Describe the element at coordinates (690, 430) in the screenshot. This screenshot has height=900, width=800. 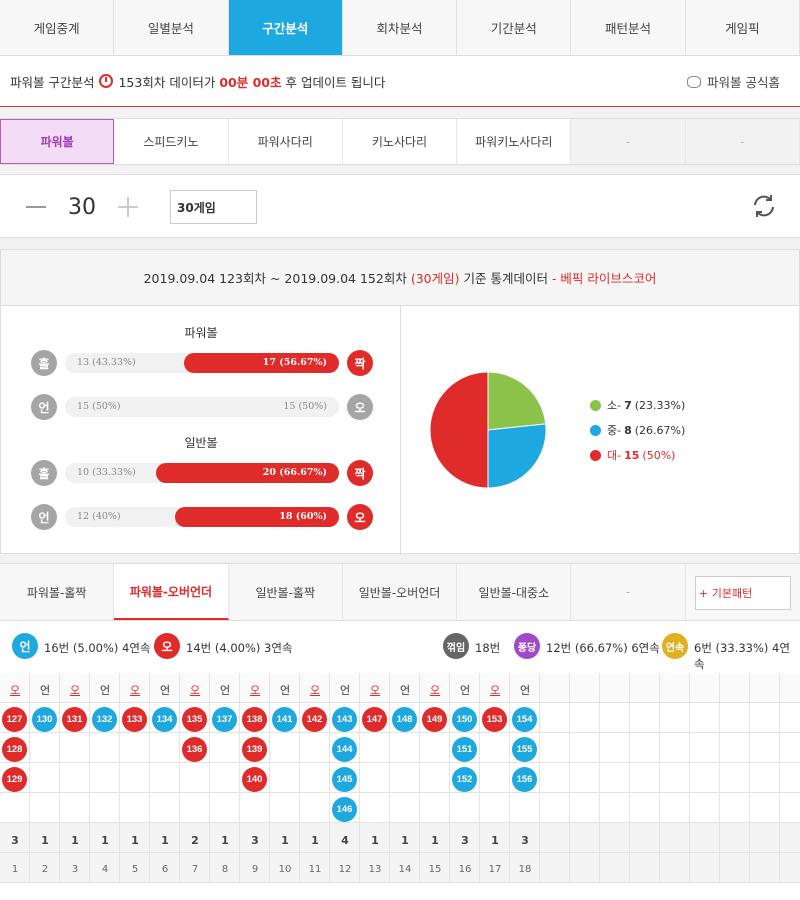
I see `pie-legend-item: 중 - 8 (26.67%)` at that location.